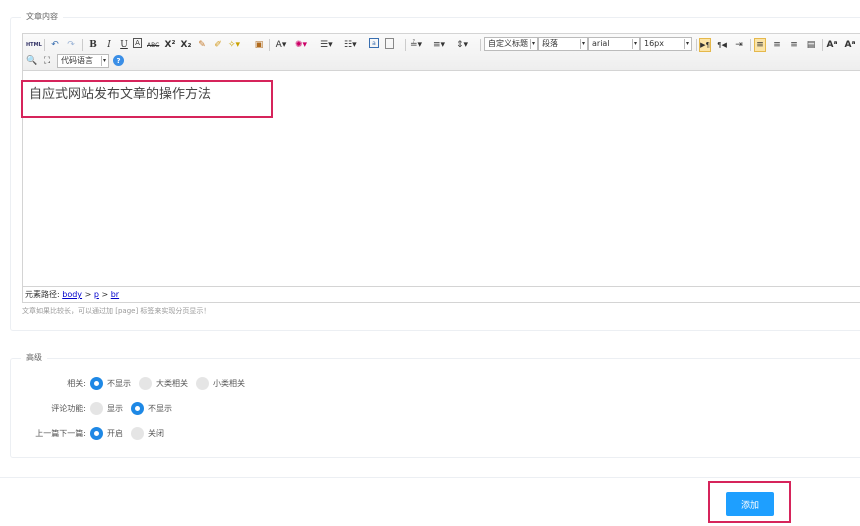 This screenshot has width=860, height=526. I want to click on line-height-icon: ⇕▾, so click(462, 45).